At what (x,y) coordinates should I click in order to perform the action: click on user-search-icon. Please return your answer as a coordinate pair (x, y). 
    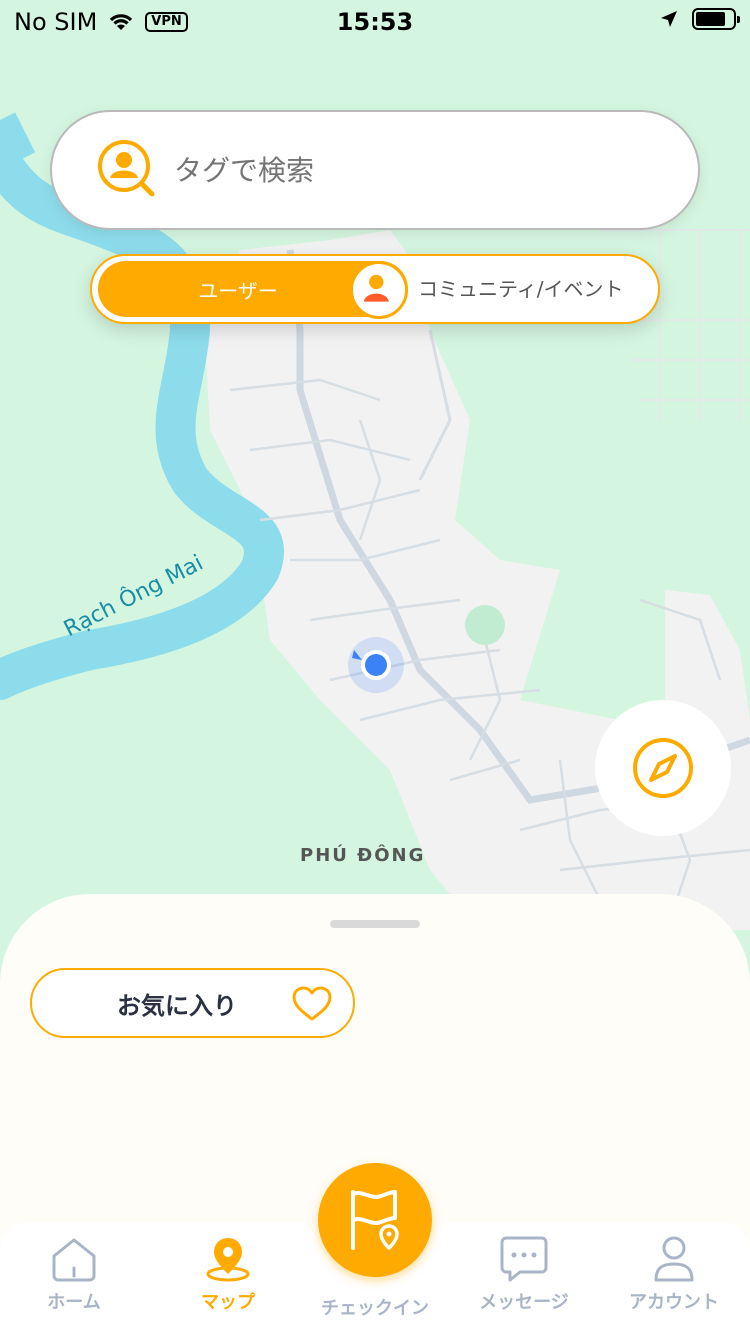
    Looking at the image, I should click on (126, 168).